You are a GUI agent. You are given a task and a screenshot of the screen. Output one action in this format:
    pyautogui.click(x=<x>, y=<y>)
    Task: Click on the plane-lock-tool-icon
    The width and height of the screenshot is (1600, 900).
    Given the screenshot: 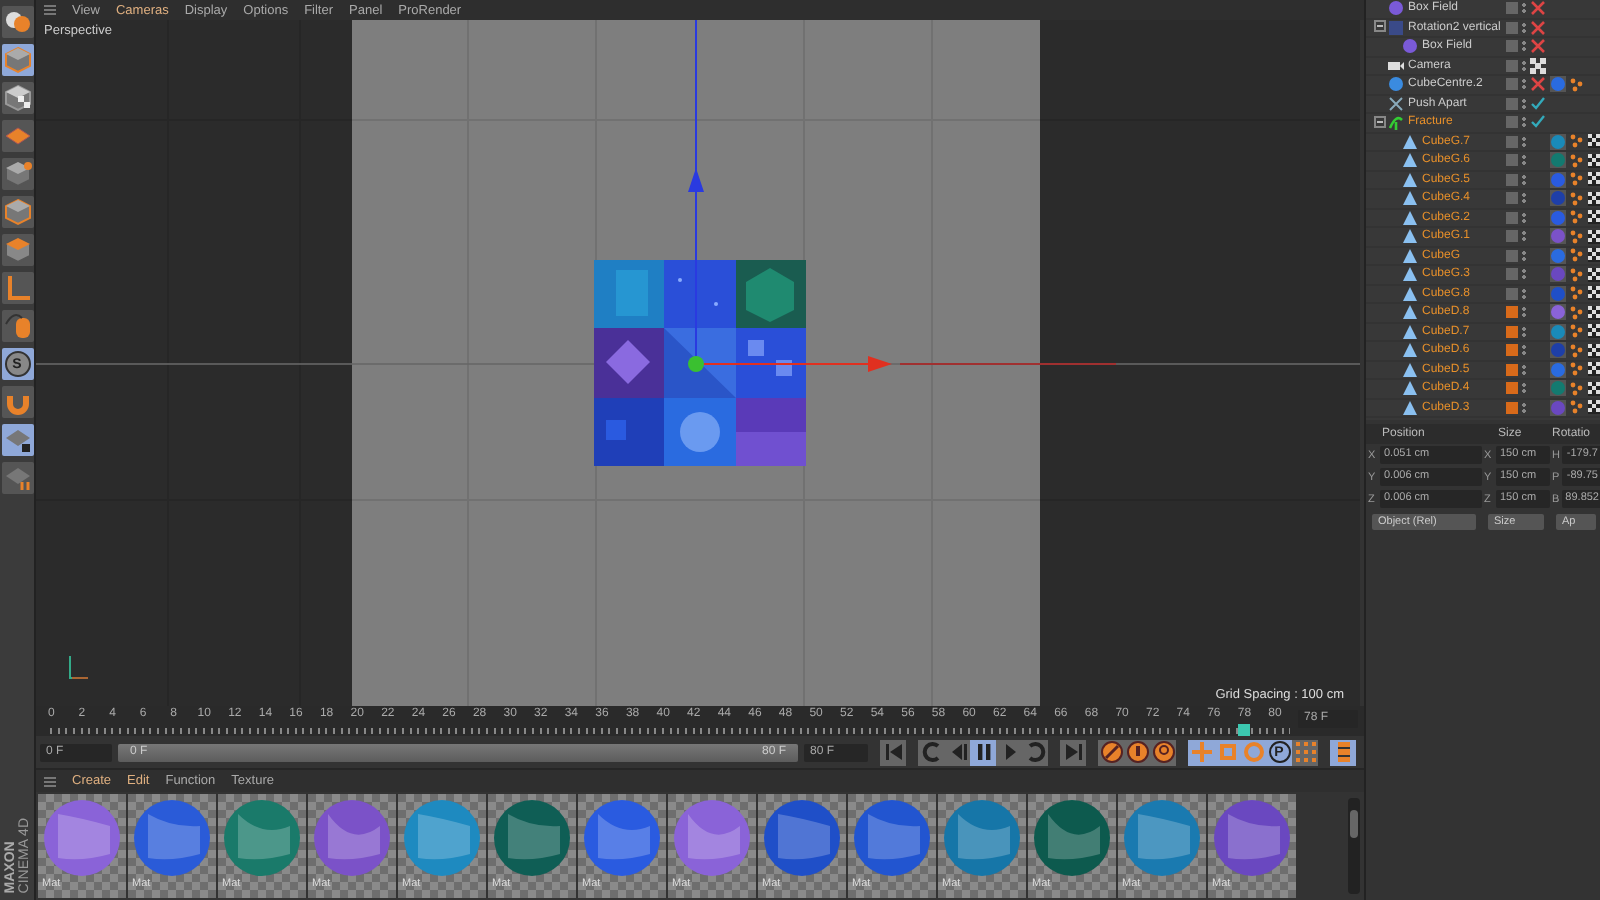 What is the action you would take?
    pyautogui.click(x=17, y=440)
    